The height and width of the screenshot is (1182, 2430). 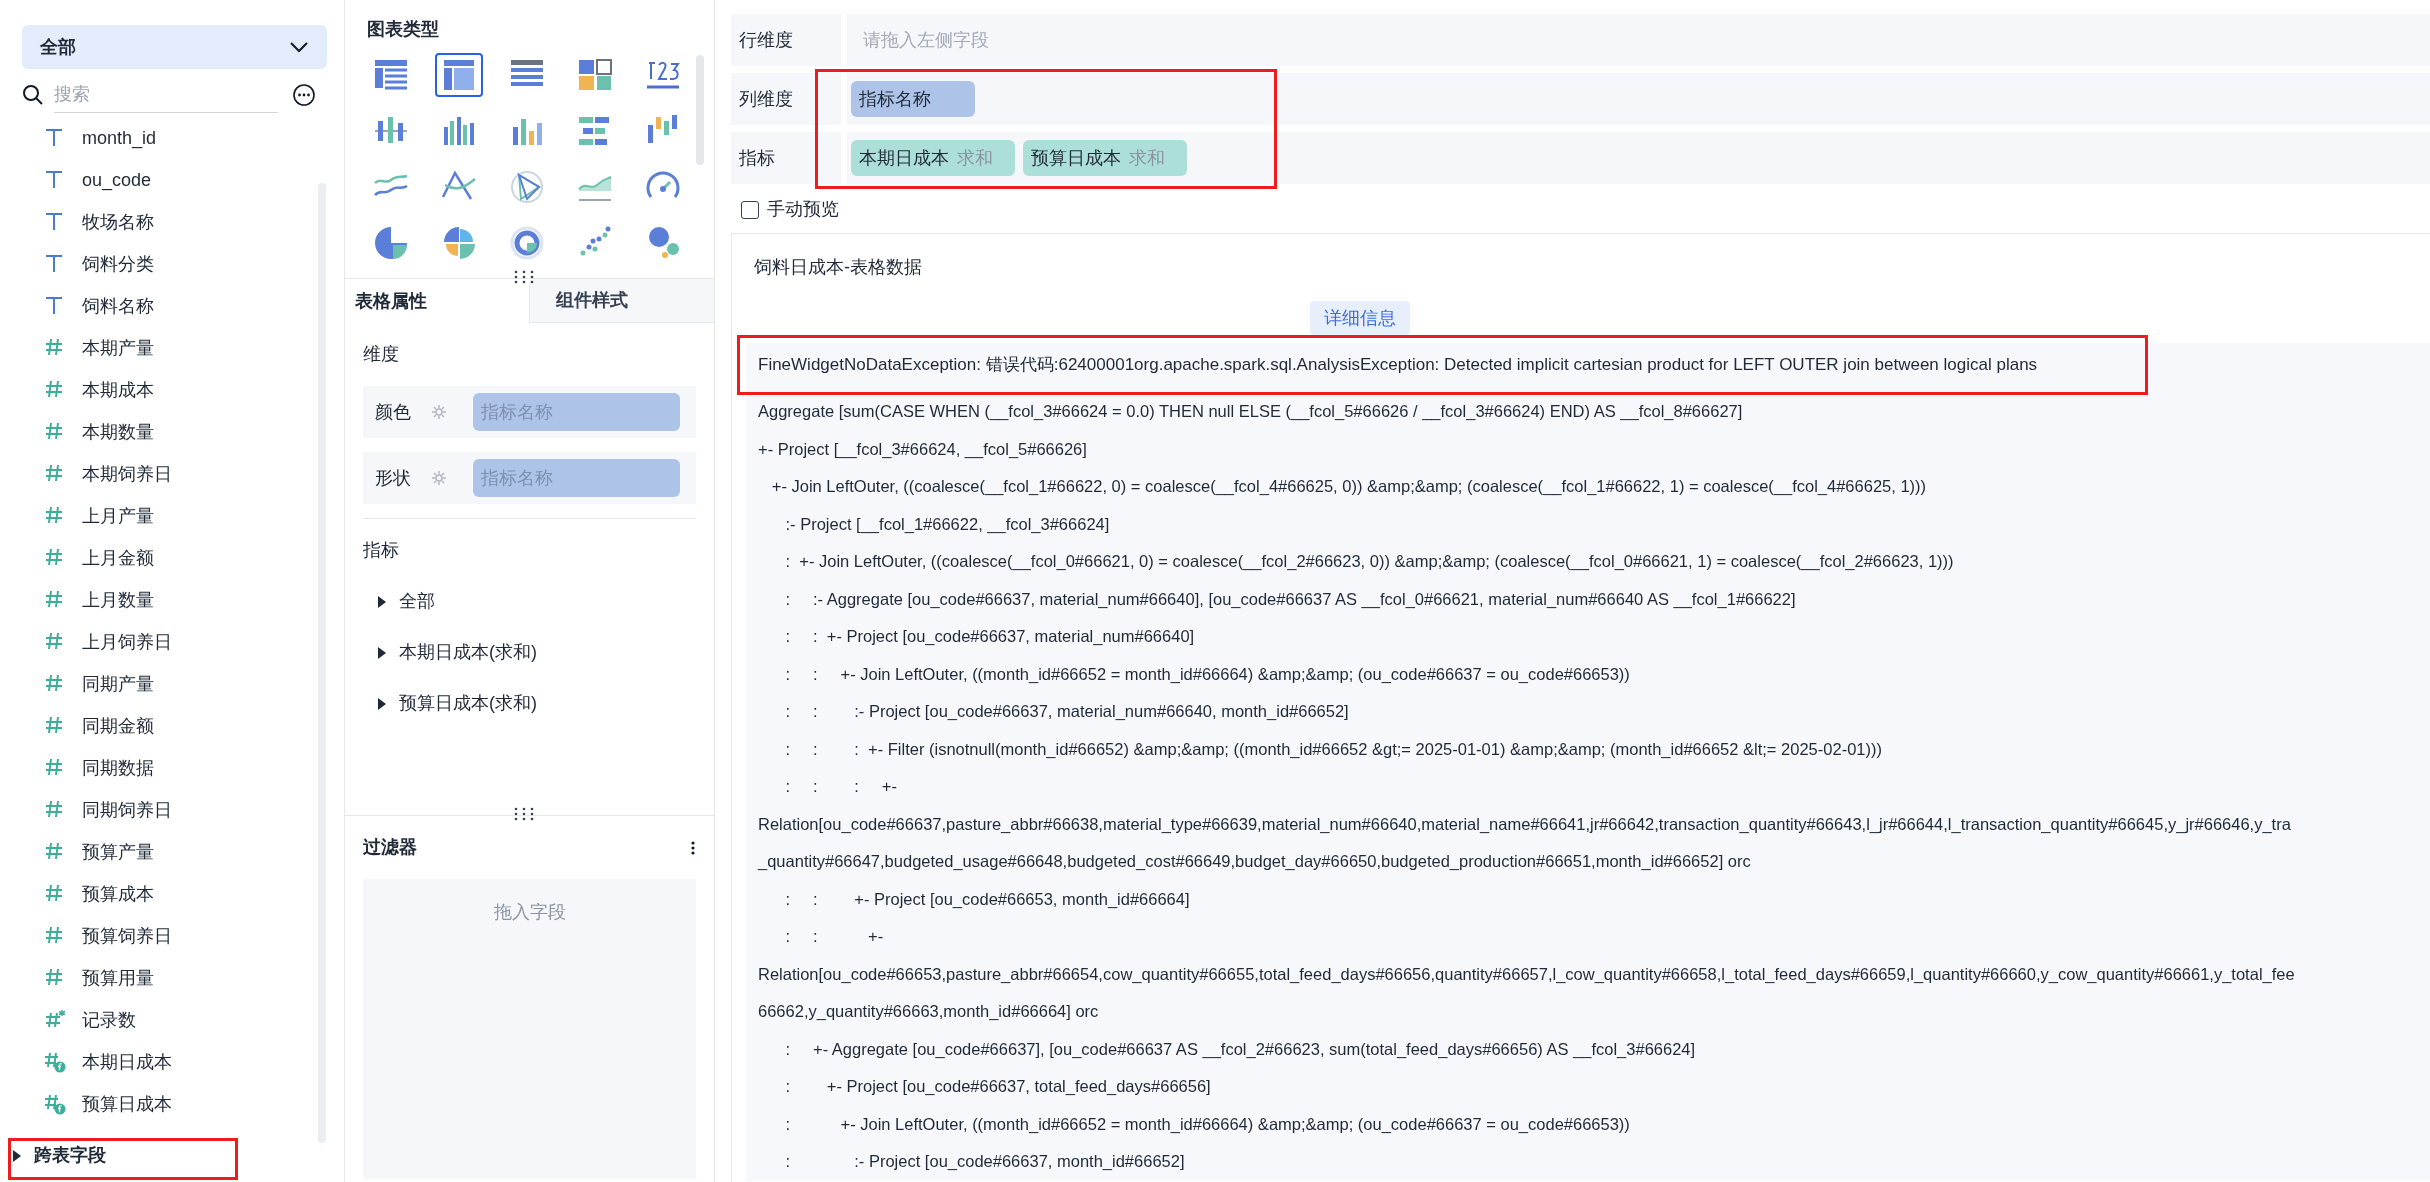 What do you see at coordinates (170, 642) in the screenshot?
I see `field-item: 上月饲养日` at bounding box center [170, 642].